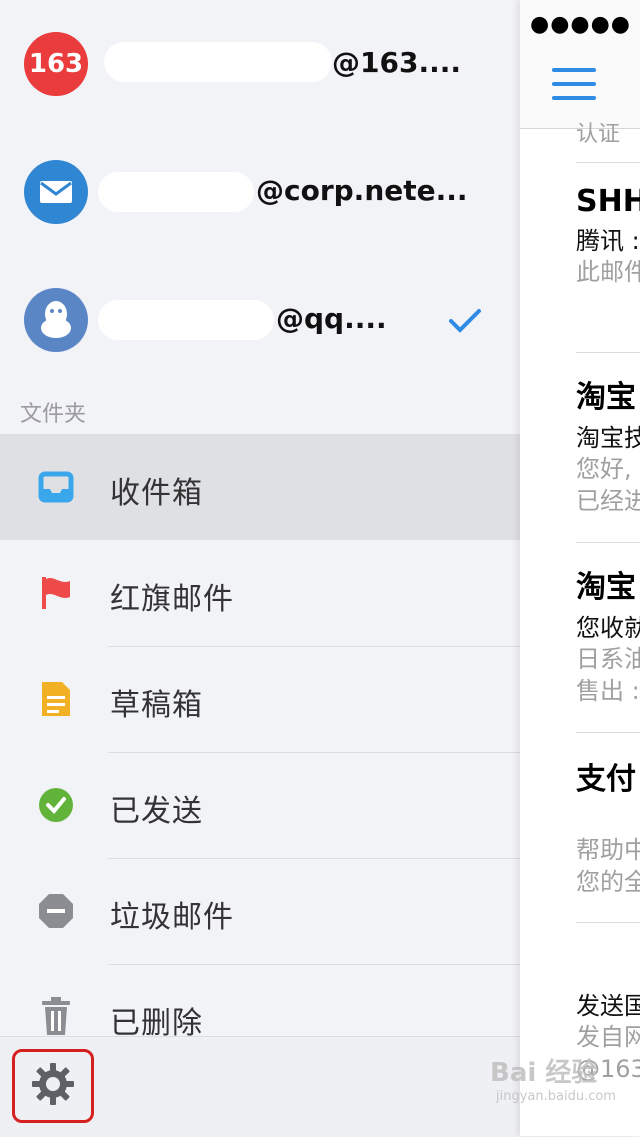  I want to click on folder-label: 已发送, so click(156, 811).